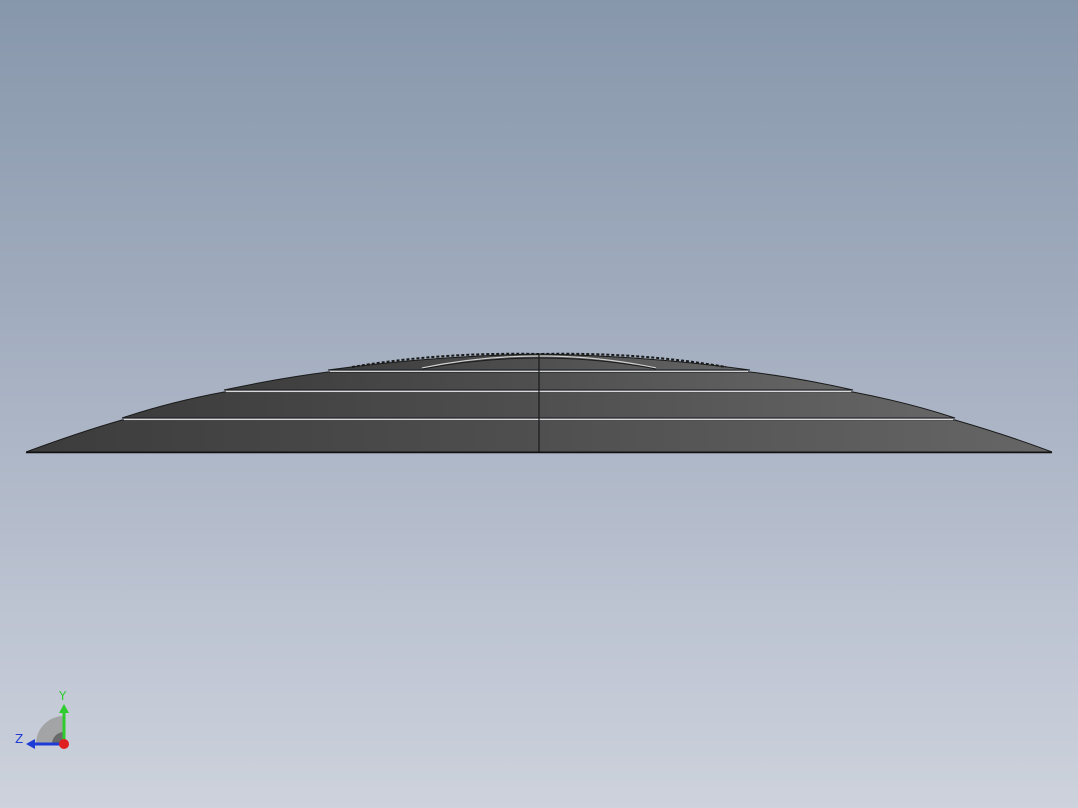  Describe the element at coordinates (19, 739) in the screenshot. I see `z-axis-label: Z` at that location.